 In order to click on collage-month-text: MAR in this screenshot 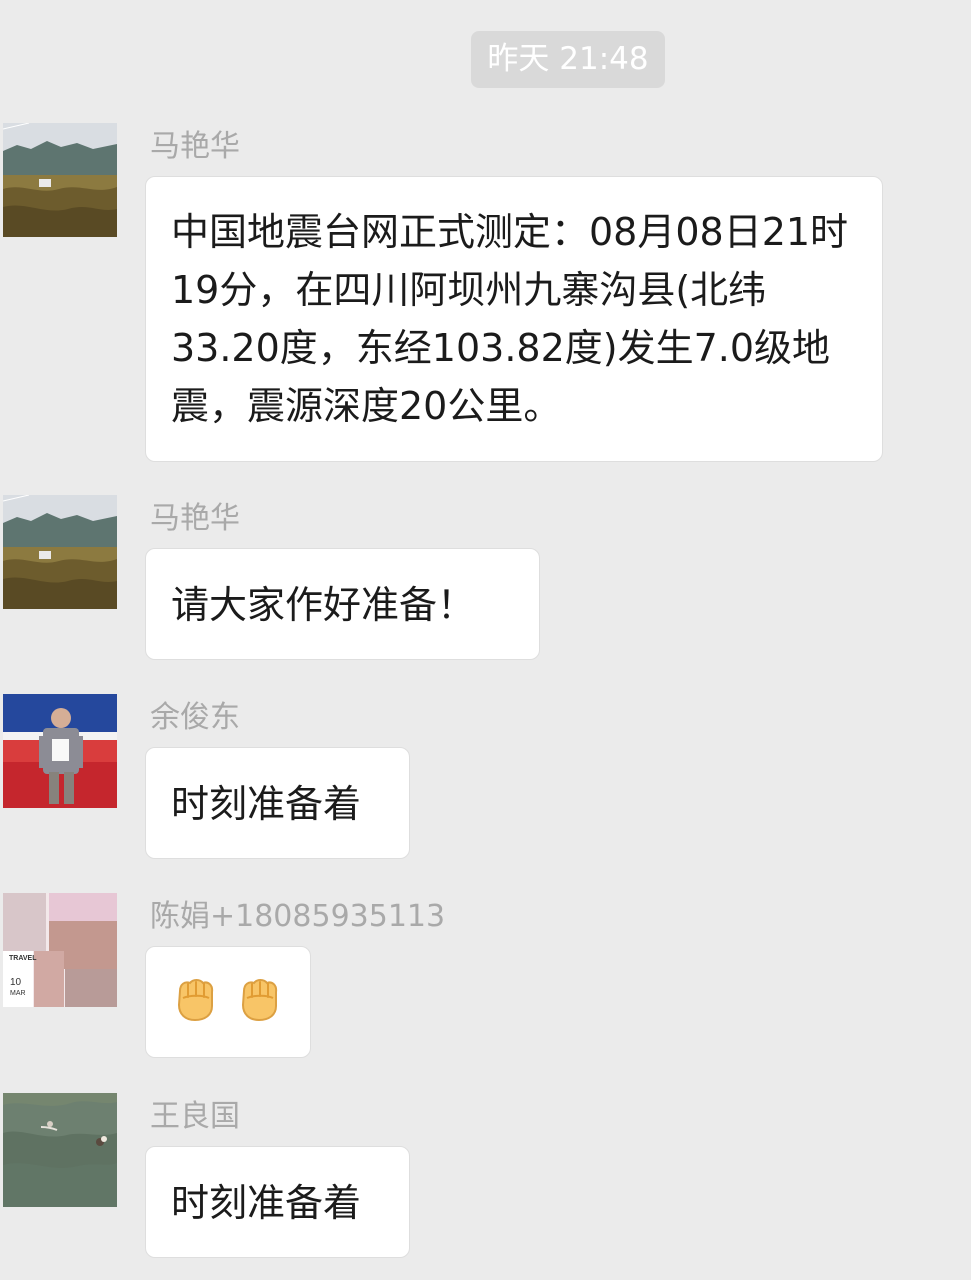, I will do `click(18, 993)`.